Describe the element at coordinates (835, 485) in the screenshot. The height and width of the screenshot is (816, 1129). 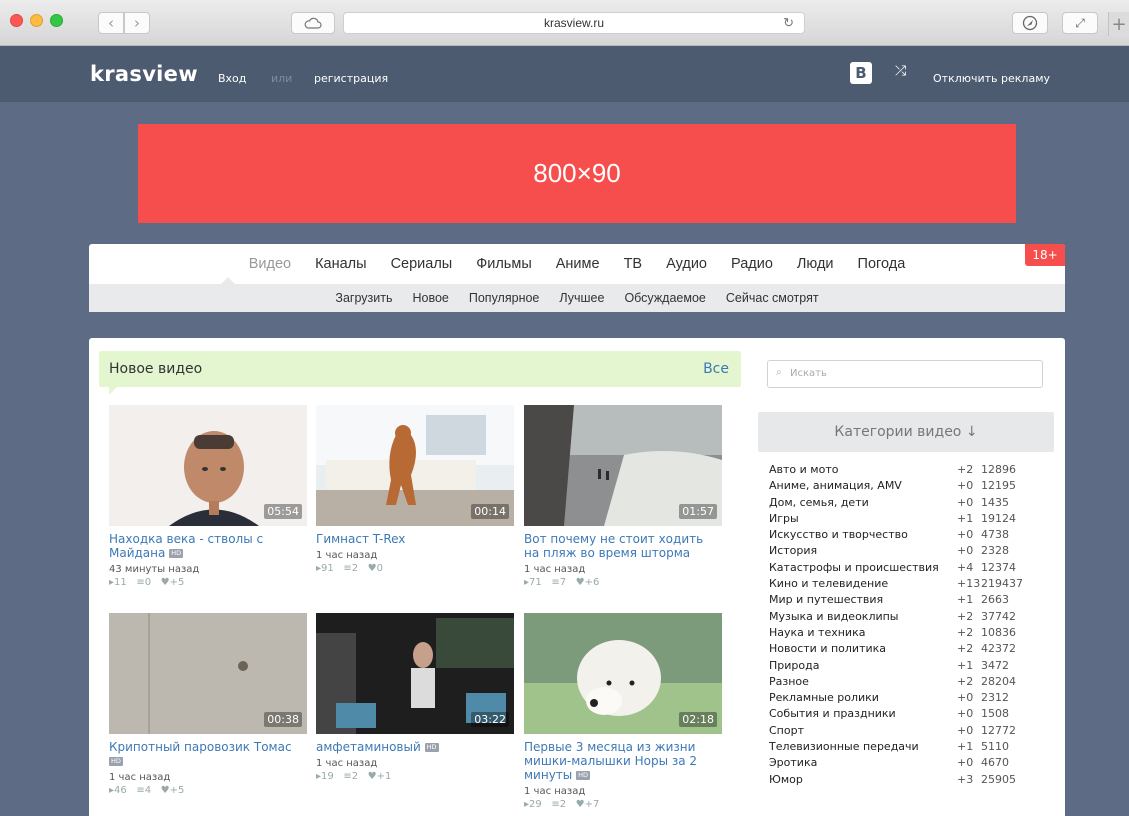
I see `category-name: Аниме, анимация, AMV` at that location.